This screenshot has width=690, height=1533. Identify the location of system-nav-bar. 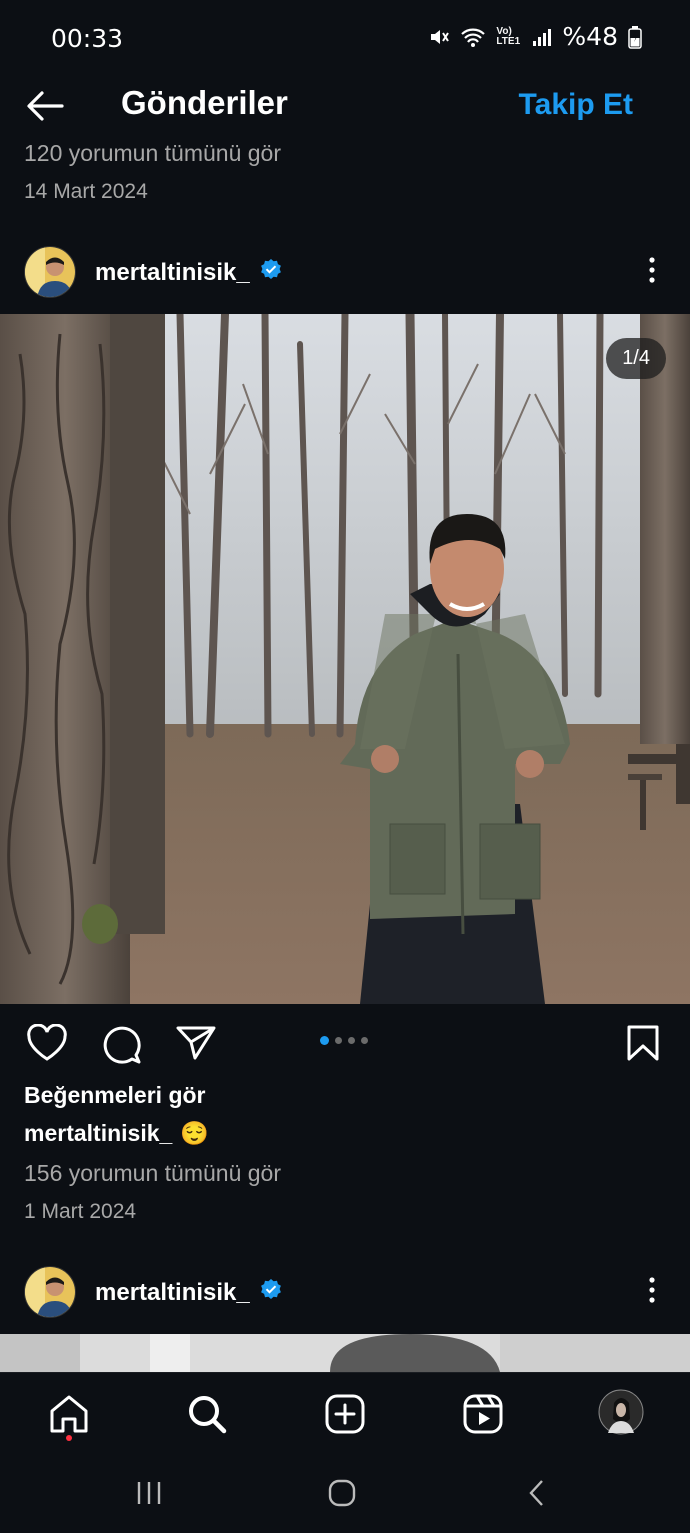
(345, 1493).